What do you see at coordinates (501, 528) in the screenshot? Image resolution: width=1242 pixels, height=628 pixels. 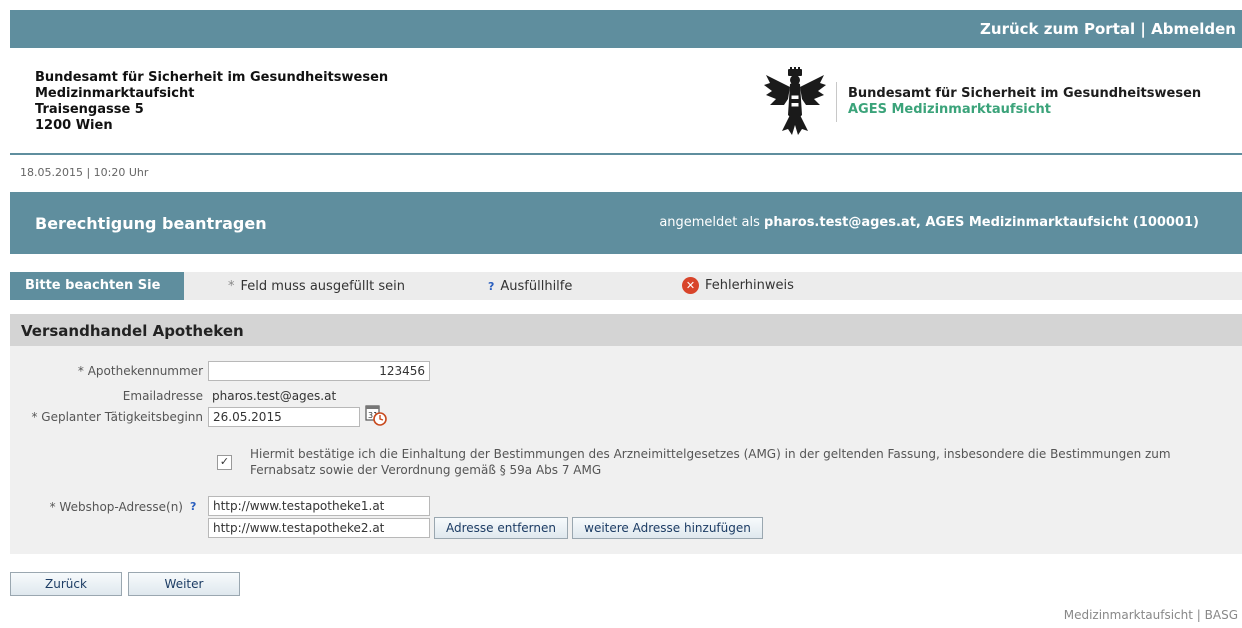 I see `remove-address-button: Adresse entfernen` at bounding box center [501, 528].